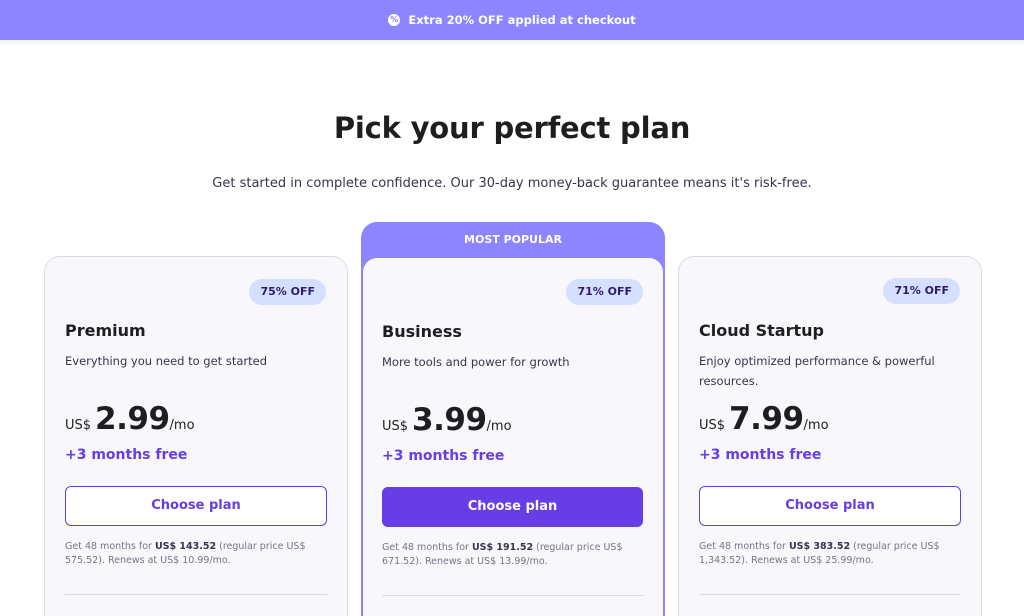  What do you see at coordinates (287, 292) in the screenshot?
I see `discount-badge: 75% OFF` at bounding box center [287, 292].